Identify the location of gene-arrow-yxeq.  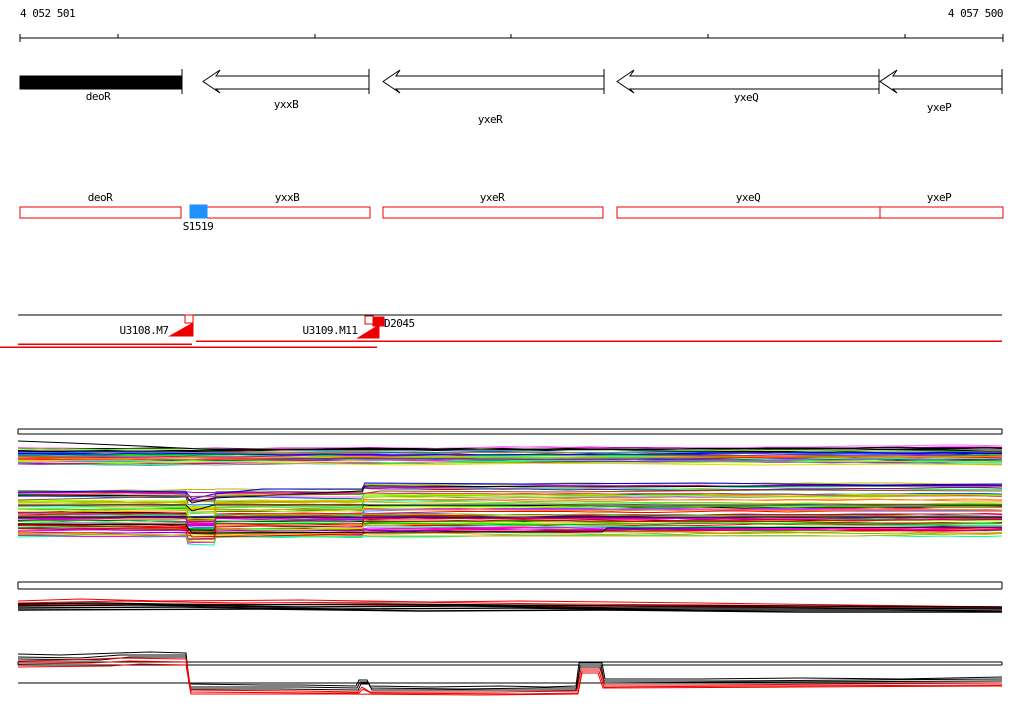
(748, 81).